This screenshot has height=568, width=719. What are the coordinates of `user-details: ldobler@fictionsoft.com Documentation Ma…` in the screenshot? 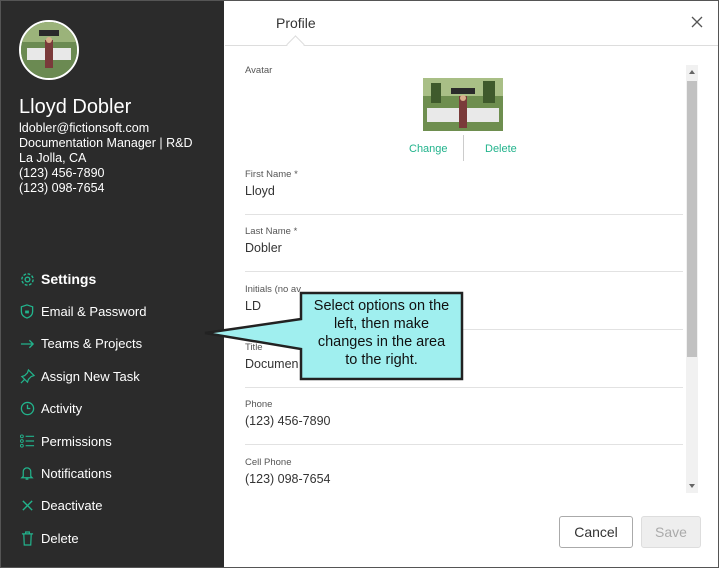 It's located at (105, 158).